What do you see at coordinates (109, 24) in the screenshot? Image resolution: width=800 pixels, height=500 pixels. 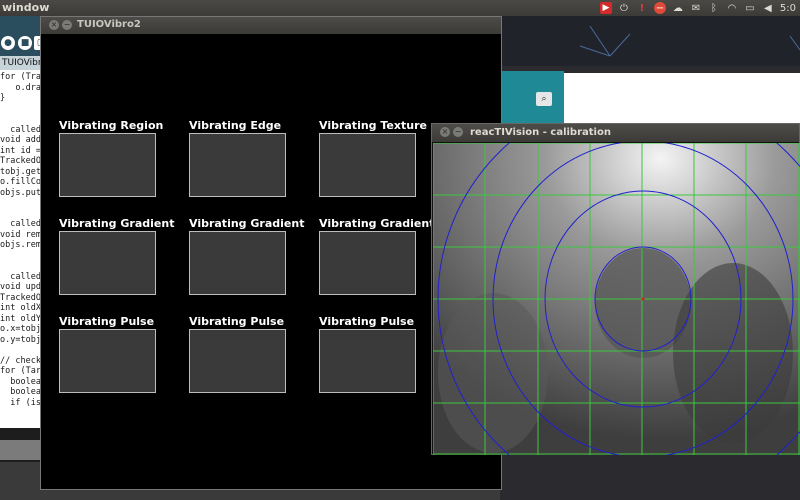 I see `window-title: TUIOVibro2` at bounding box center [109, 24].